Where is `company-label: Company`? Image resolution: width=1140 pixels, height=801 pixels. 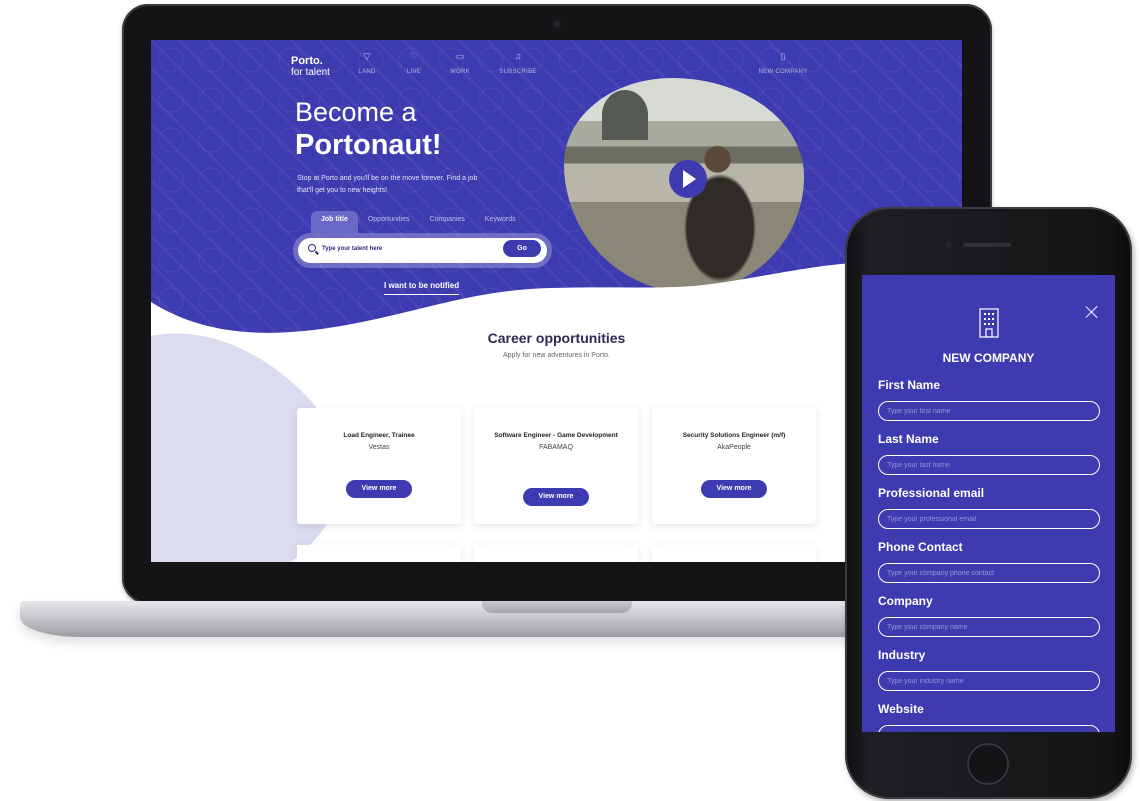 company-label: Company is located at coordinates (905, 601).